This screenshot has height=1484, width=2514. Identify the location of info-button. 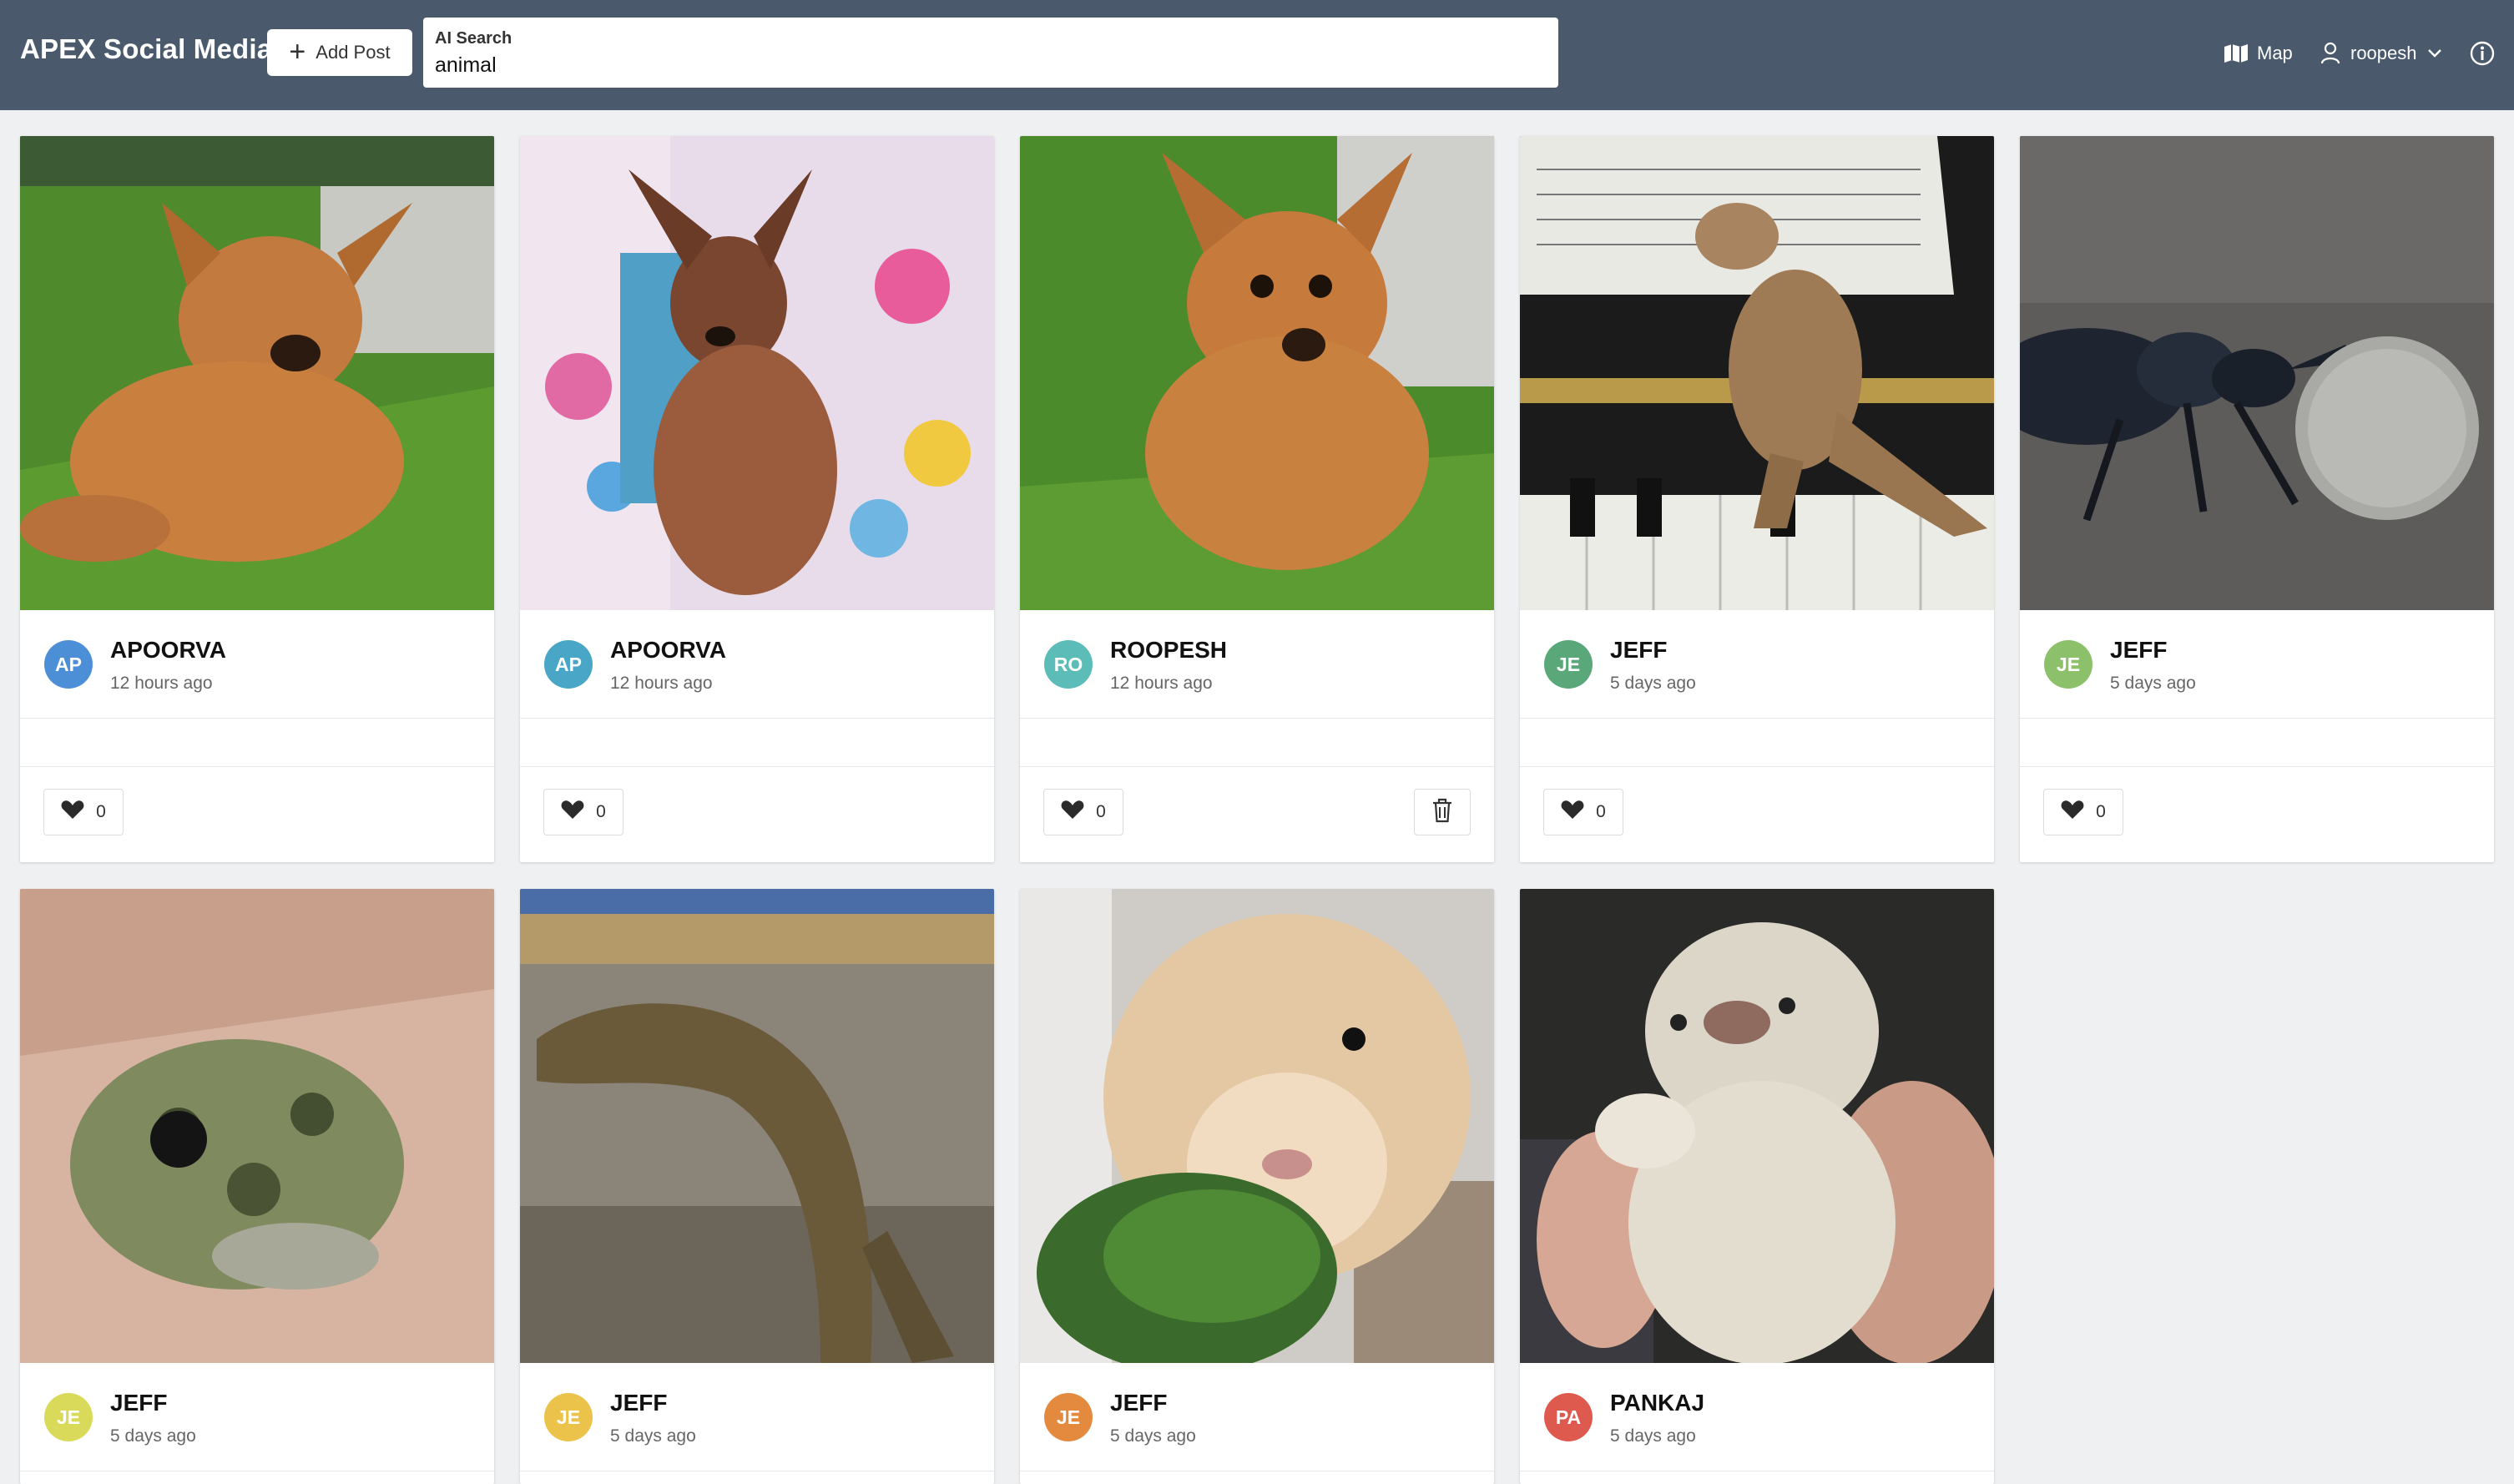
(2482, 53).